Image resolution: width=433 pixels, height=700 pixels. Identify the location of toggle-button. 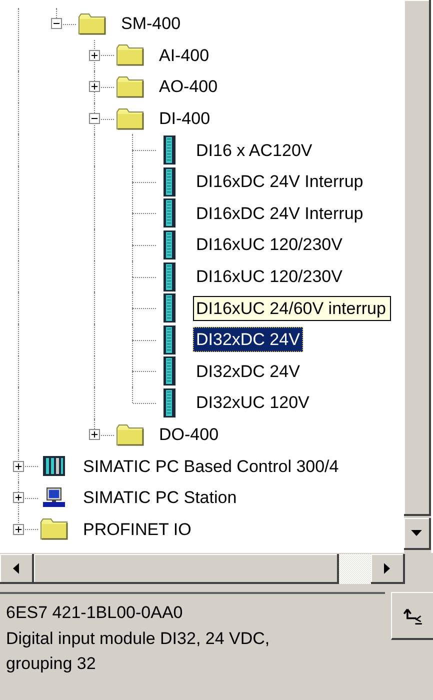
(412, 616).